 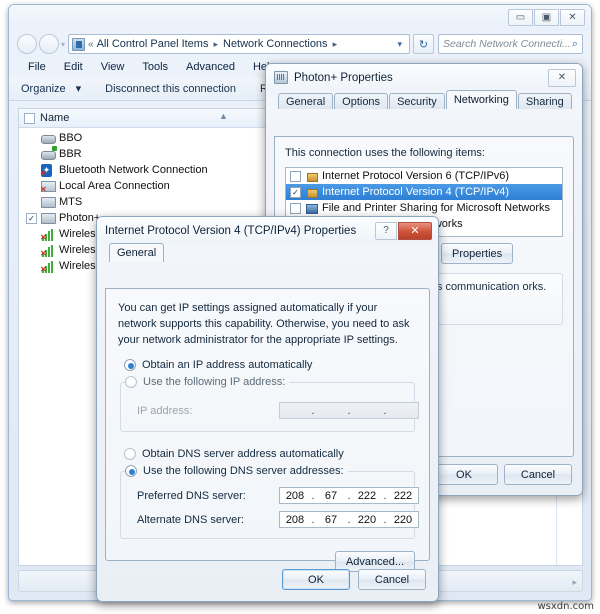 I want to click on net-item-checkbox-checked: ✓, so click(x=295, y=192).